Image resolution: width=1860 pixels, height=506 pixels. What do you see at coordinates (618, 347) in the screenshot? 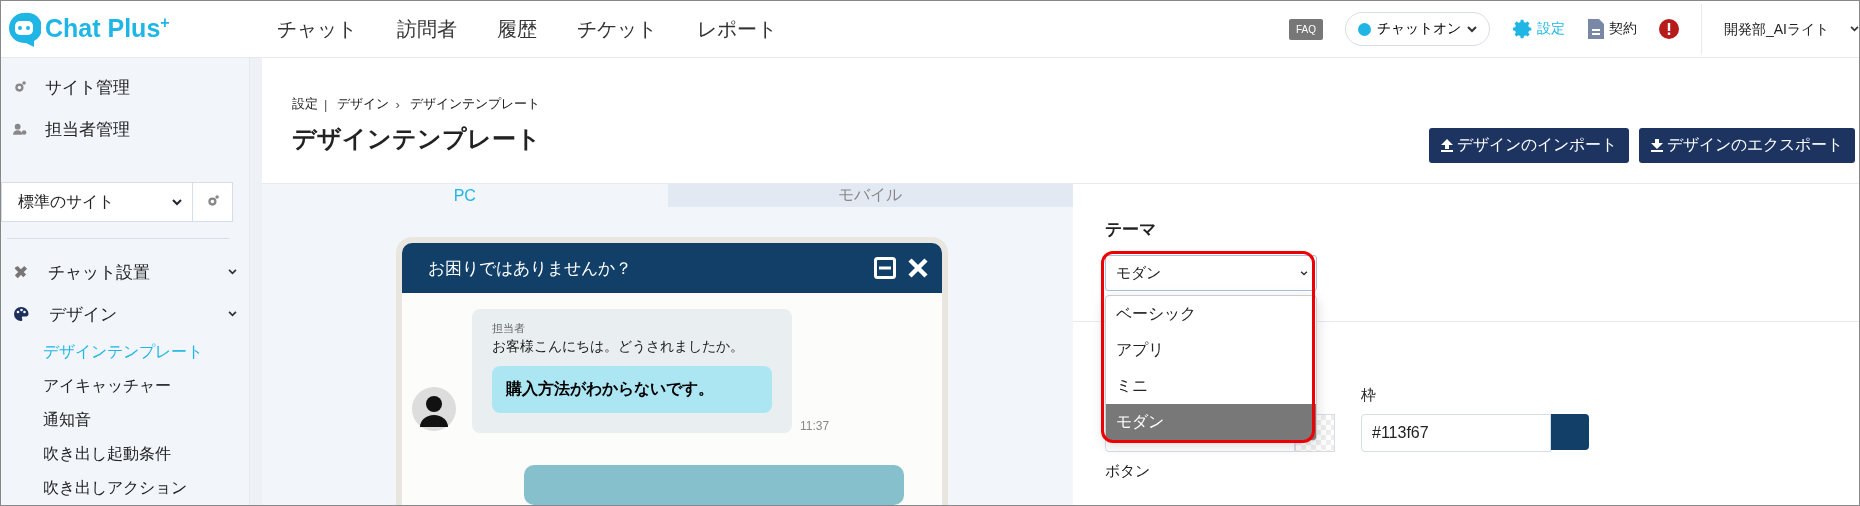
I see `message-text: お客様こんにちは。どうされましたか。` at bounding box center [618, 347].